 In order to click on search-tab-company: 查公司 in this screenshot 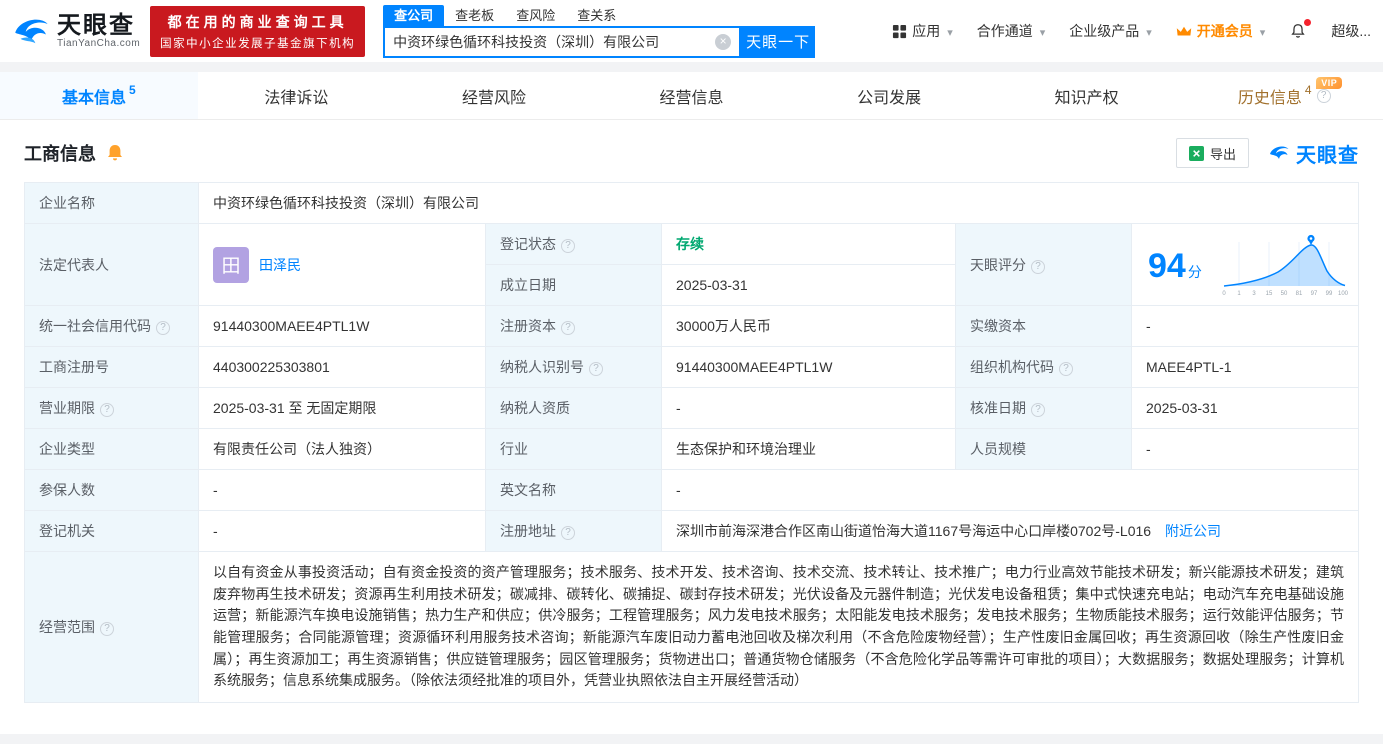, I will do `click(414, 15)`.